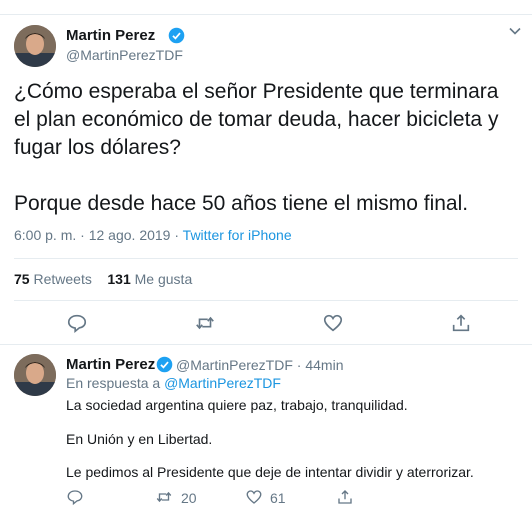 This screenshot has height=506, width=532. What do you see at coordinates (124, 55) in the screenshot?
I see `author-handle: @MartinPerezTDF` at bounding box center [124, 55].